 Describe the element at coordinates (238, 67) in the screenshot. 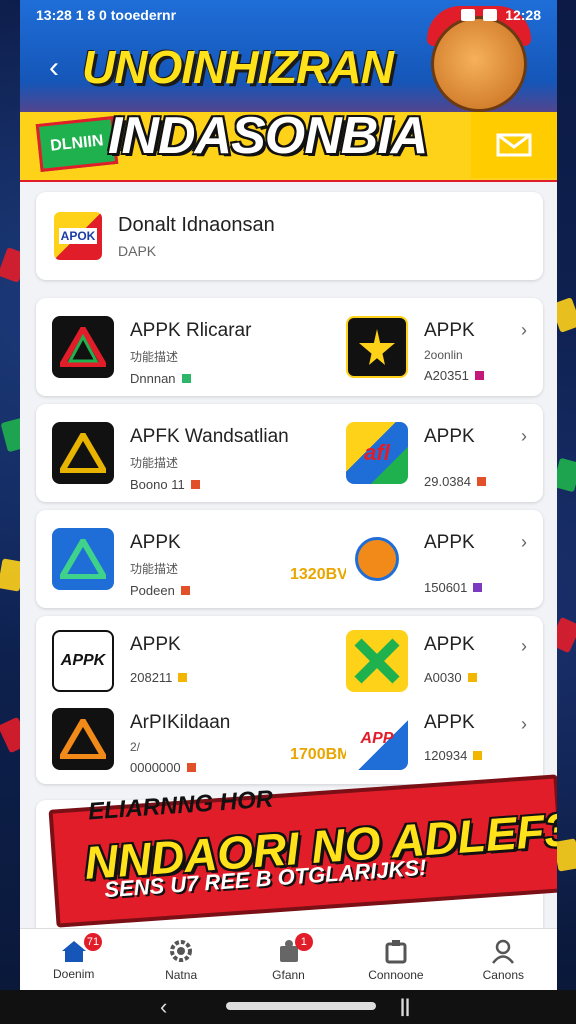

I see `banner-title-line1: UNOINHIZRAN` at that location.